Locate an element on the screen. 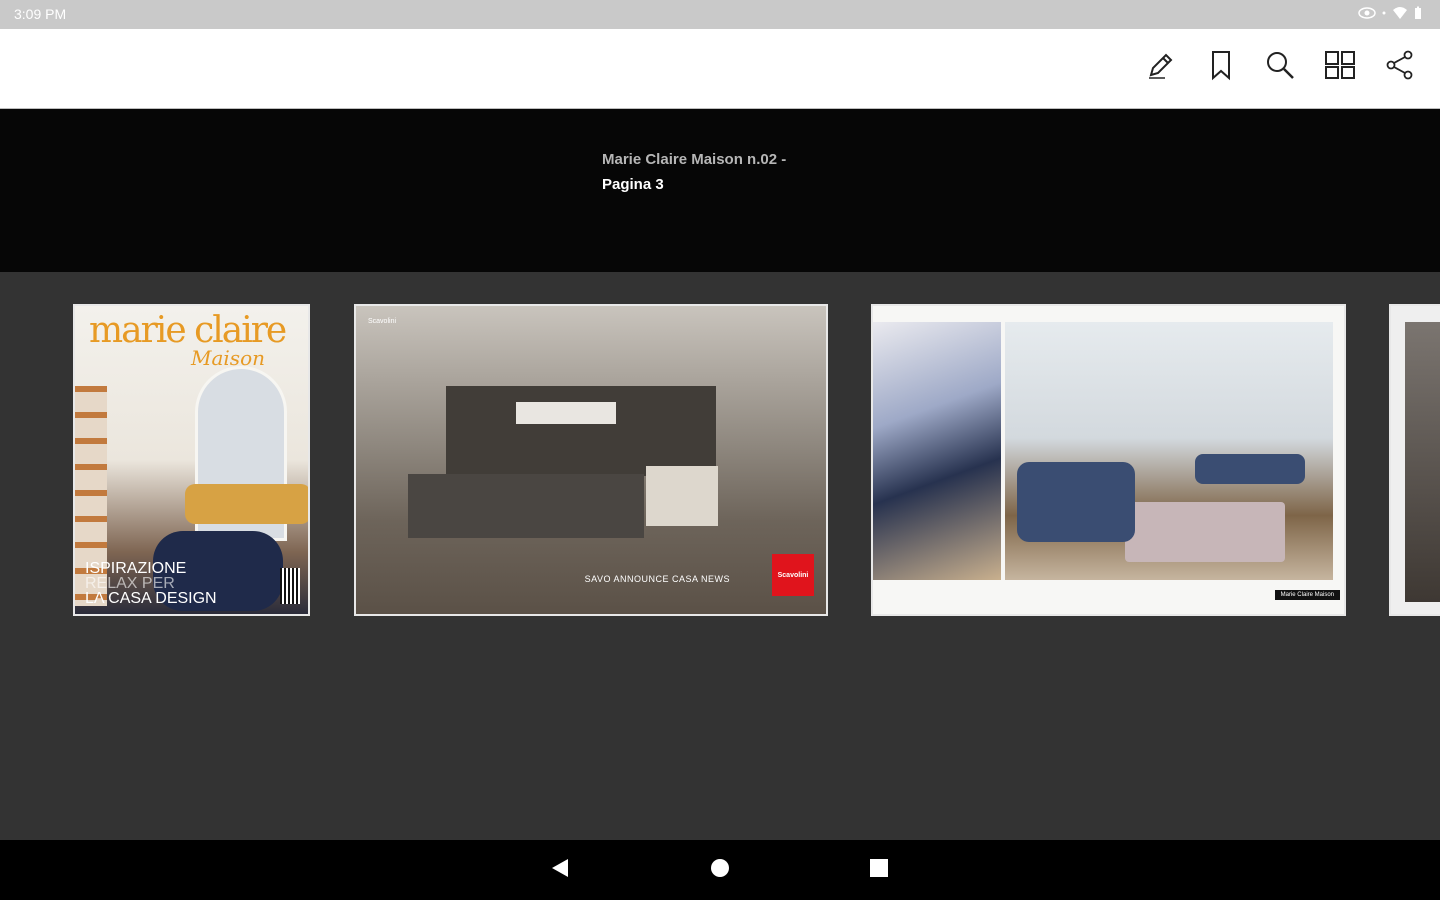  cover-headline-line-1: ISPIRAZIONE is located at coordinates (136, 568).